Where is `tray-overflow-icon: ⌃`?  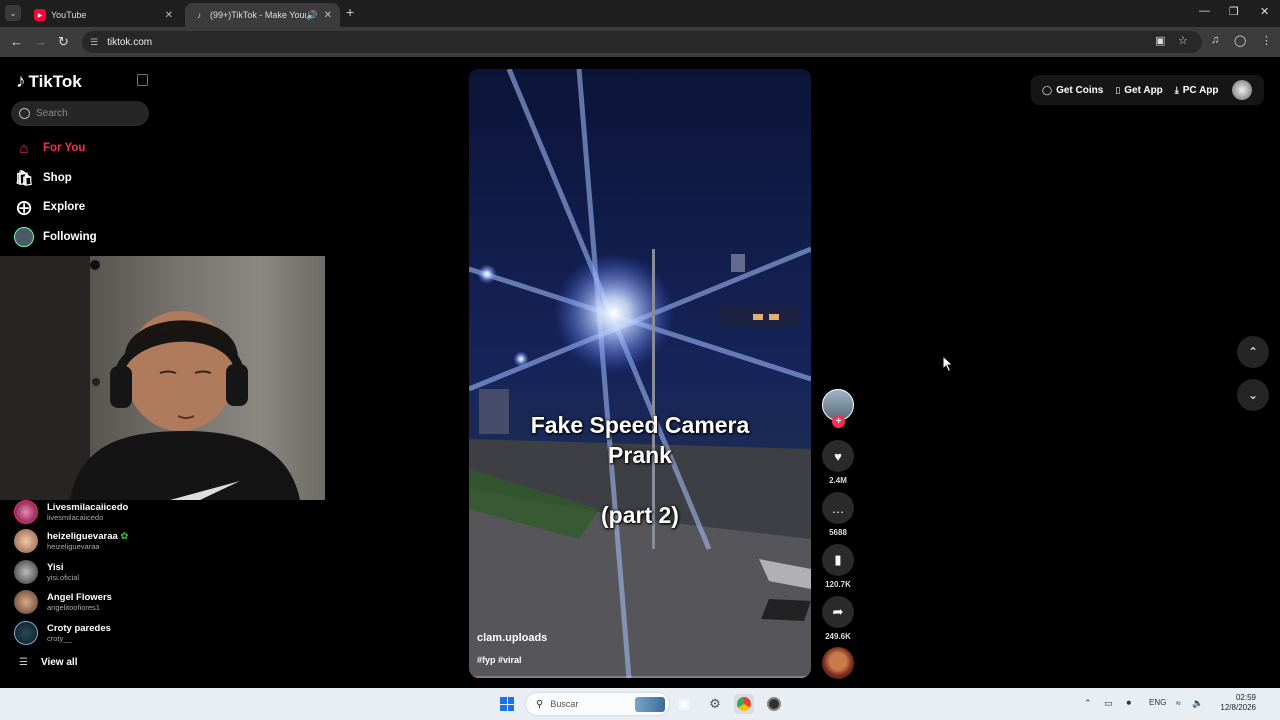 tray-overflow-icon: ⌃ is located at coordinates (1088, 703).